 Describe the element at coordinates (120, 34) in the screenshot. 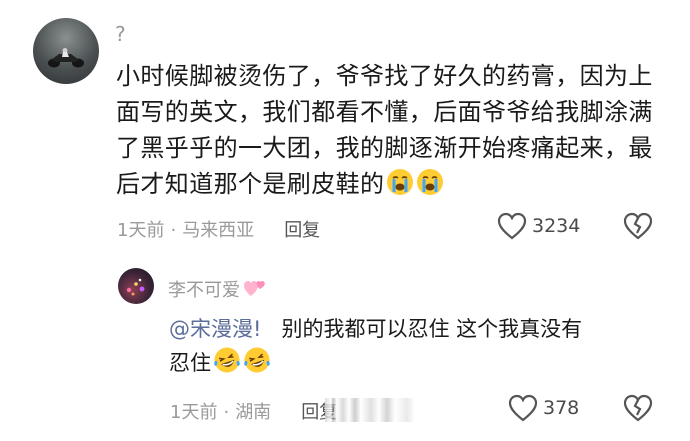

I see `username: ?` at that location.